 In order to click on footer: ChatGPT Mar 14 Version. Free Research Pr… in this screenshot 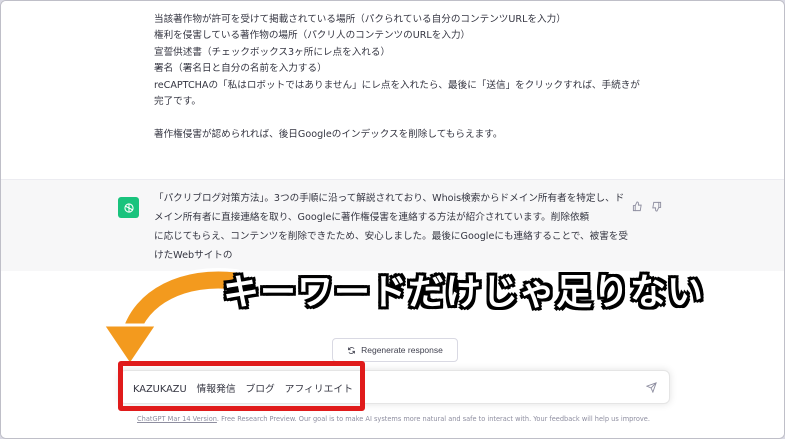, I will do `click(392, 419)`.